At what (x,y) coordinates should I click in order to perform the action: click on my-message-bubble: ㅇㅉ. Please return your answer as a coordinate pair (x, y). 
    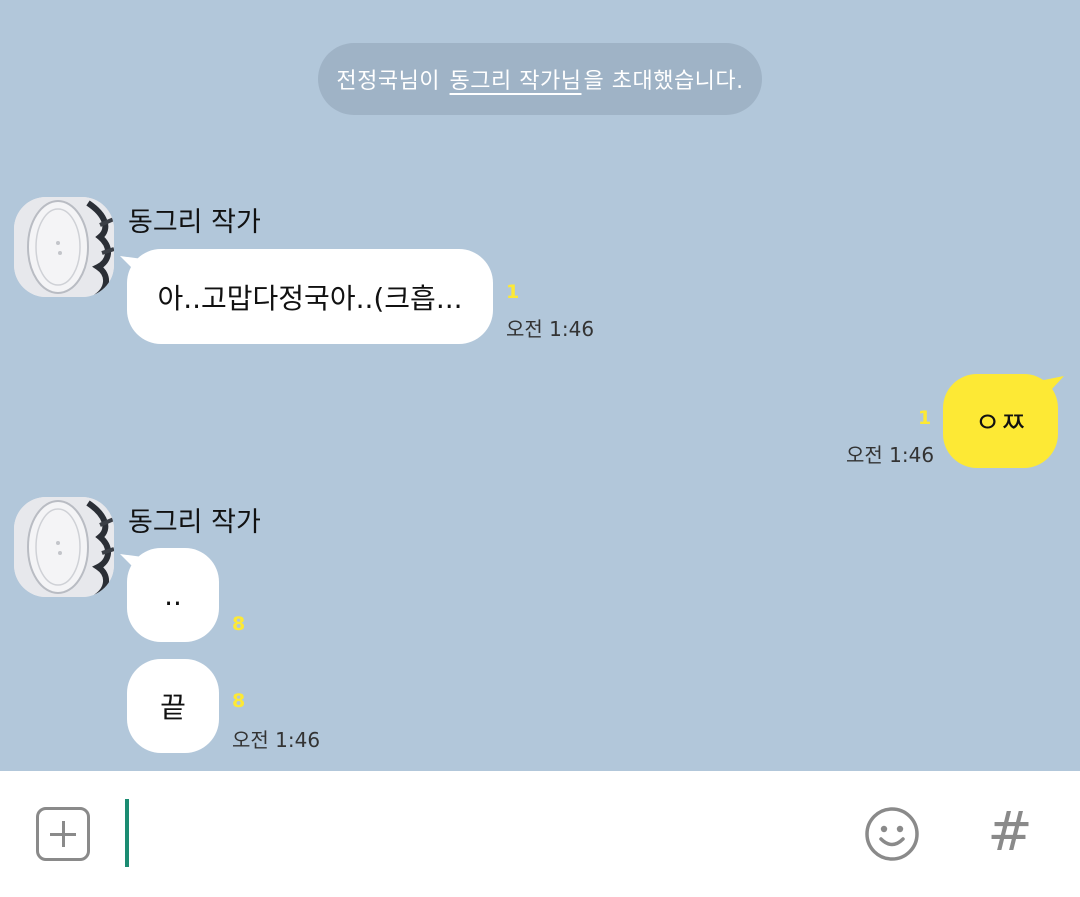
    Looking at the image, I should click on (1000, 421).